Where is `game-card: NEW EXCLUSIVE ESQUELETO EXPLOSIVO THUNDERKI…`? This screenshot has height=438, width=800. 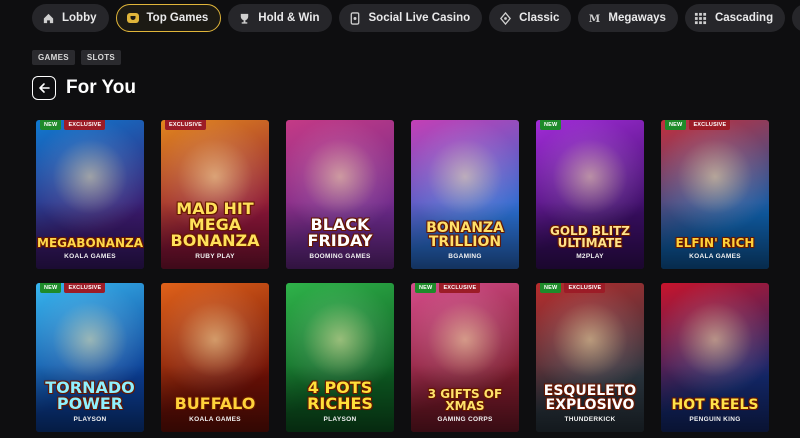
game-card: NEW EXCLUSIVE ESQUELETO EXPLOSIVO THUNDERKI… is located at coordinates (590, 357).